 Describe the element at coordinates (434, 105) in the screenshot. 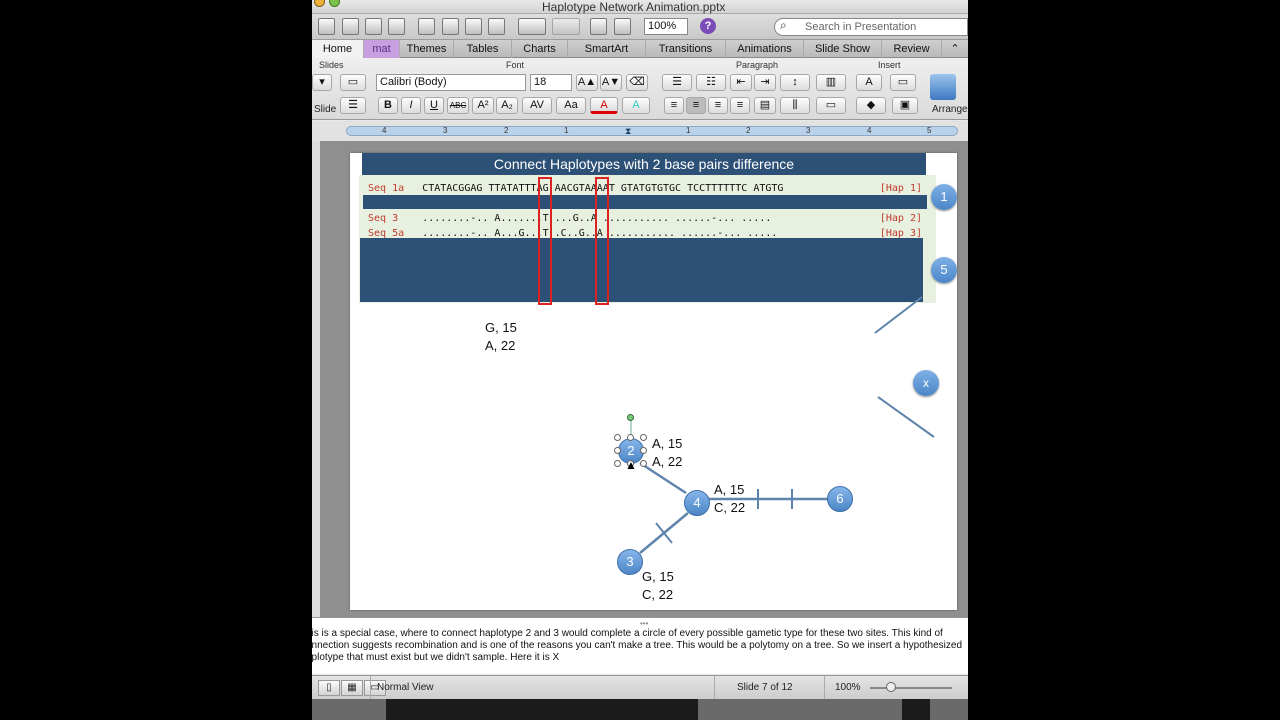

I see `underline-button: U` at that location.